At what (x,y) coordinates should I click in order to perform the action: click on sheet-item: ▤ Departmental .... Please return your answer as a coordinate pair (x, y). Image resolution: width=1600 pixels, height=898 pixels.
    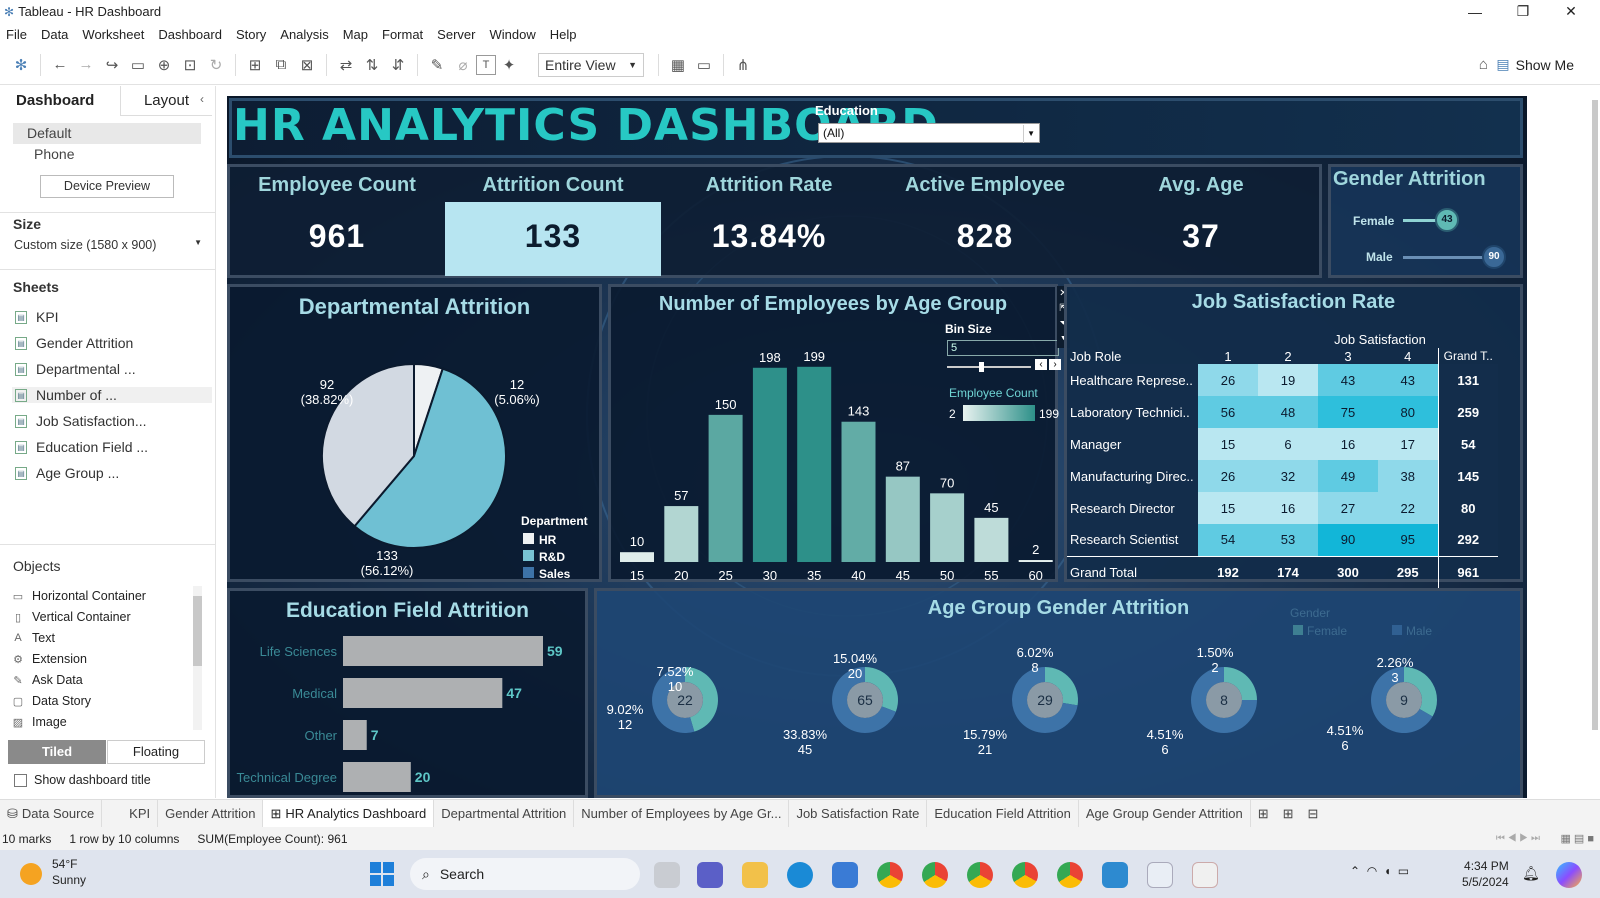
    Looking at the image, I should click on (75, 369).